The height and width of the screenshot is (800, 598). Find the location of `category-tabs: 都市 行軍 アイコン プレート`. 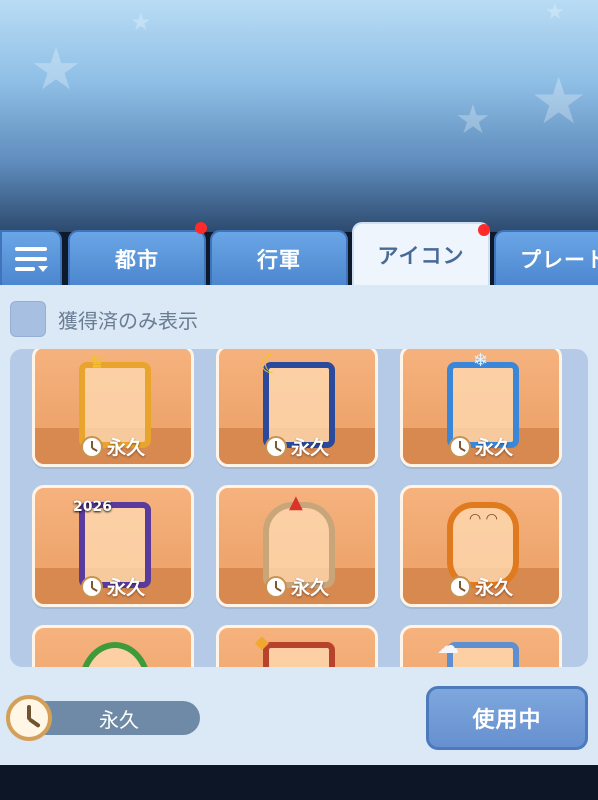

category-tabs: 都市 行軍 アイコン プレート is located at coordinates (299, 254).